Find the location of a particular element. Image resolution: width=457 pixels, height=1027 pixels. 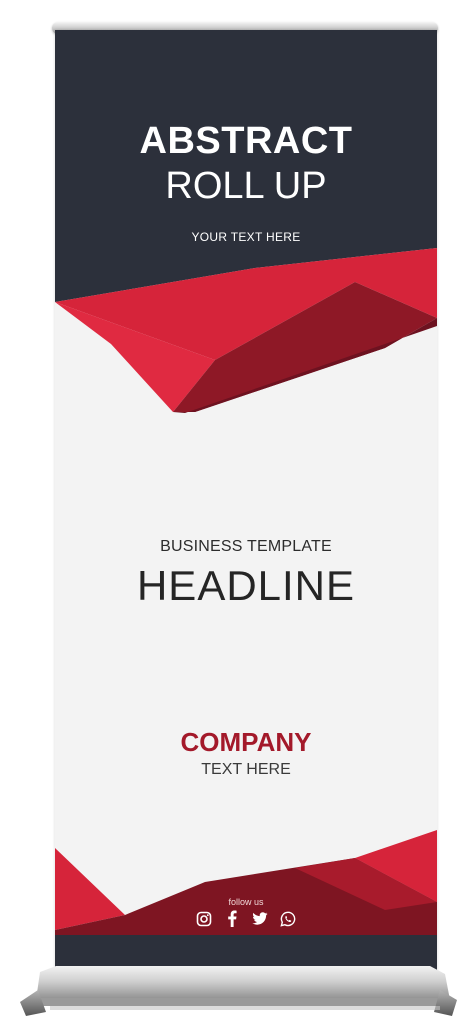

banner-base-stand is located at coordinates (238, 991).